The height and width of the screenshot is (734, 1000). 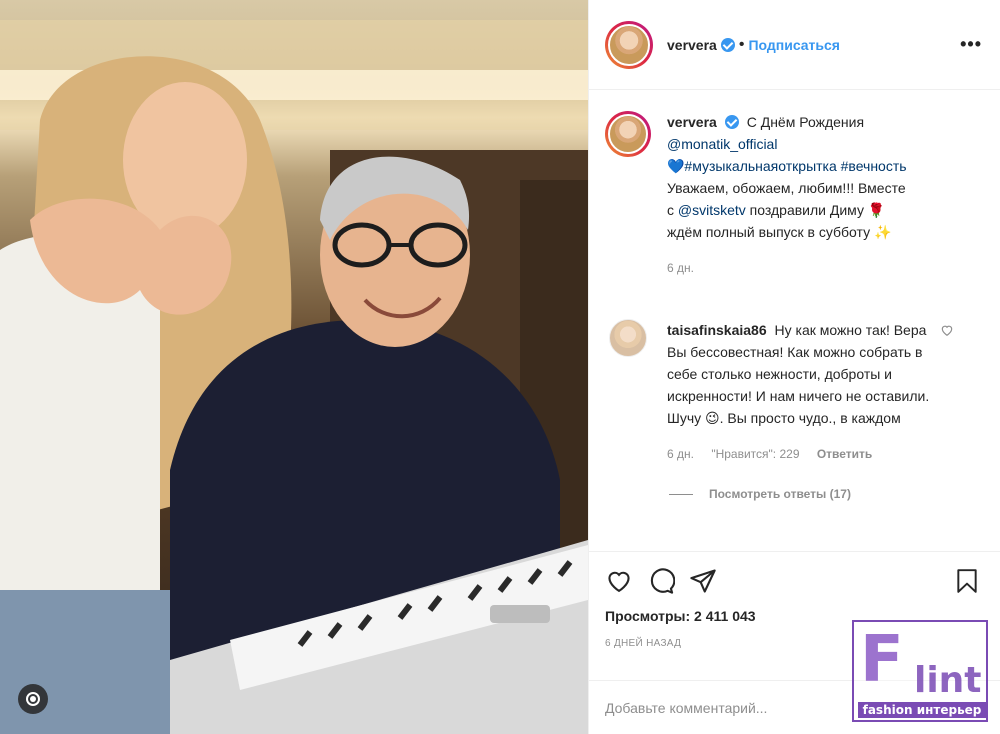 I want to click on caption-line-3: Уважаем, обожаем, любим!!! Вместе, so click(x=786, y=188).